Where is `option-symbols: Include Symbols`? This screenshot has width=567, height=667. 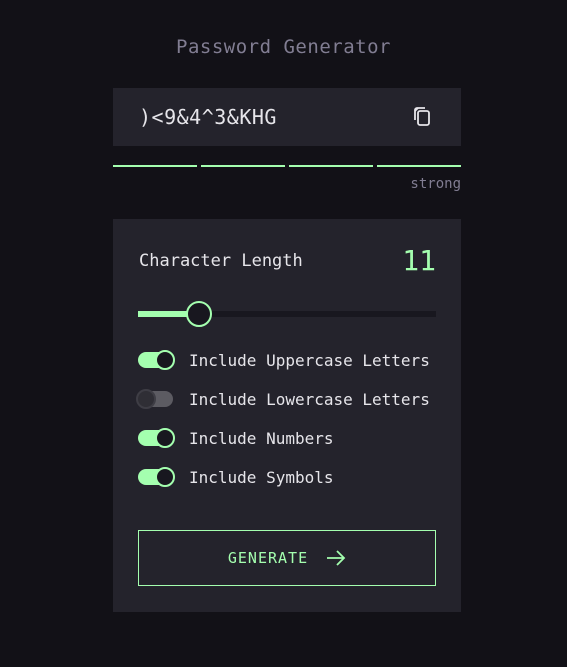 option-symbols: Include Symbols is located at coordinates (236, 477).